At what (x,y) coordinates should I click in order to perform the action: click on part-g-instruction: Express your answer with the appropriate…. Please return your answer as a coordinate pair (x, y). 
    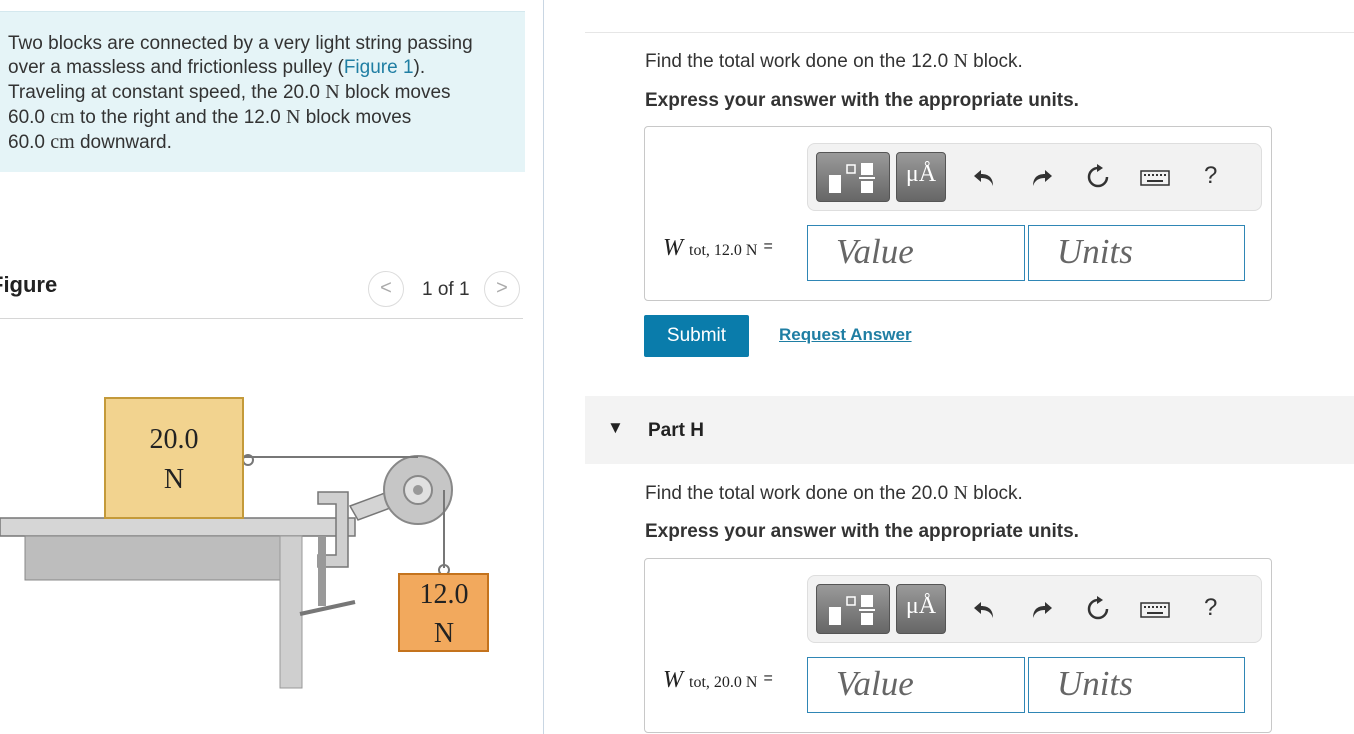
    Looking at the image, I should click on (862, 100).